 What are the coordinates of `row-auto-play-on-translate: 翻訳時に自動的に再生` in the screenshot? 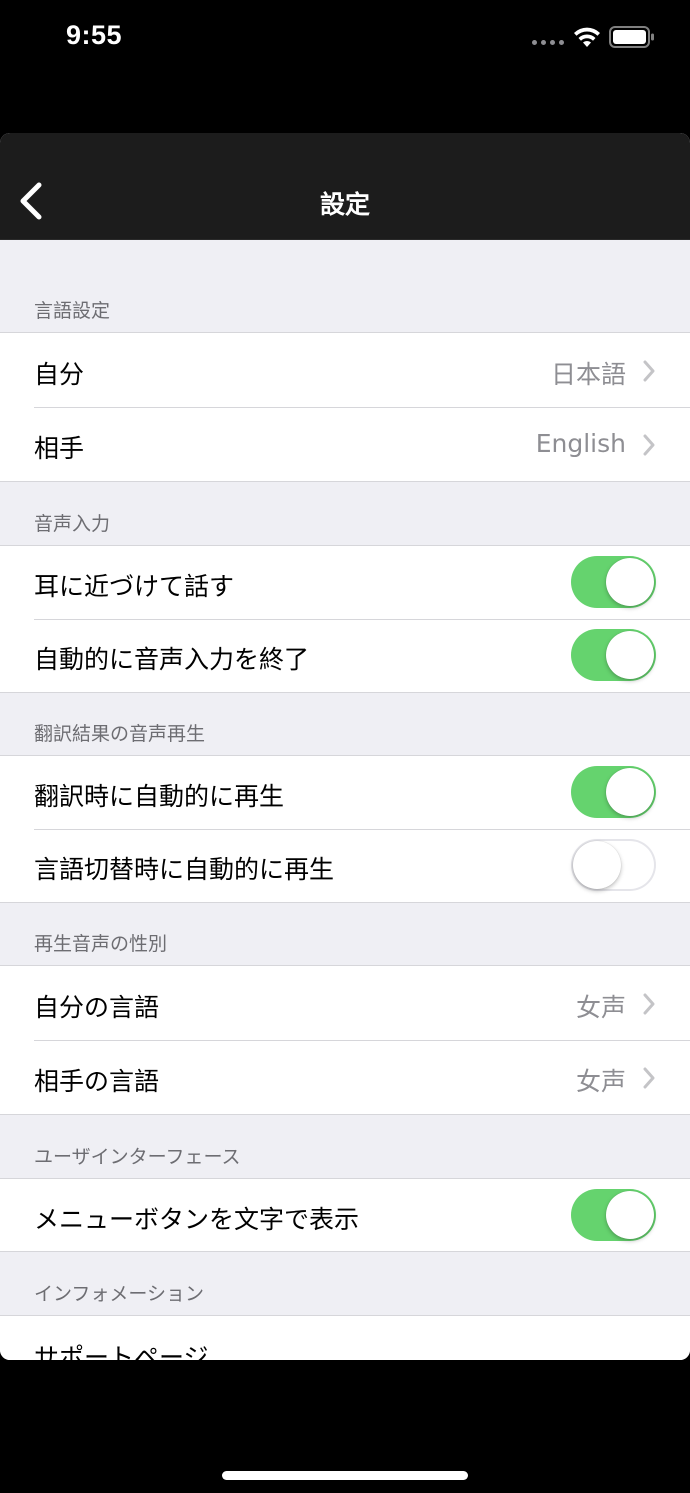 It's located at (345, 792).